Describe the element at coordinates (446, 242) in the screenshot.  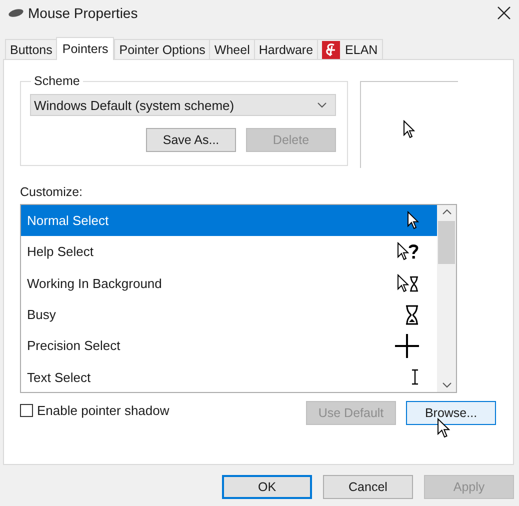
I see `scrollbar-thumb` at that location.